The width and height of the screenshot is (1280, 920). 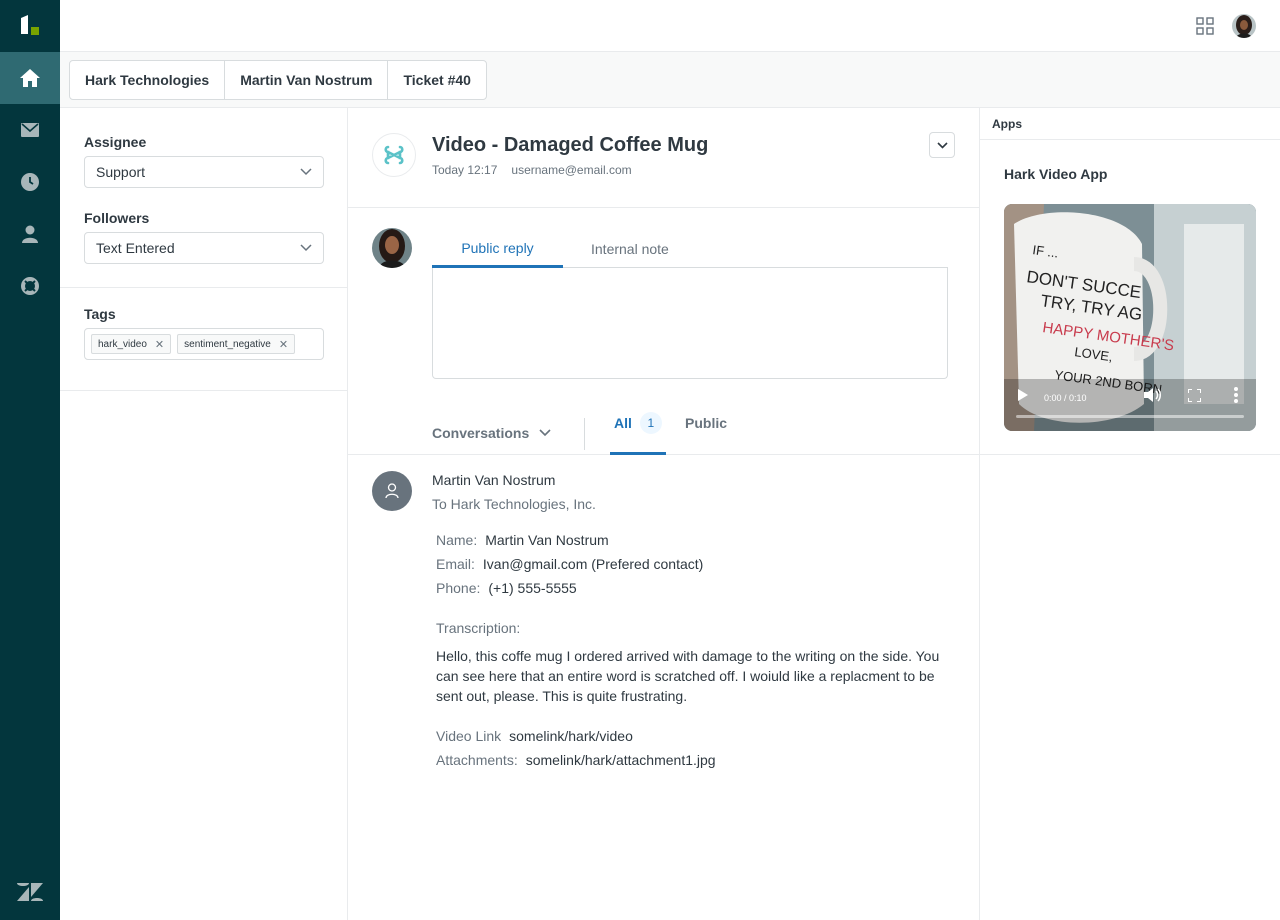 I want to click on name-value: Martin Van Nostrum, so click(x=547, y=540).